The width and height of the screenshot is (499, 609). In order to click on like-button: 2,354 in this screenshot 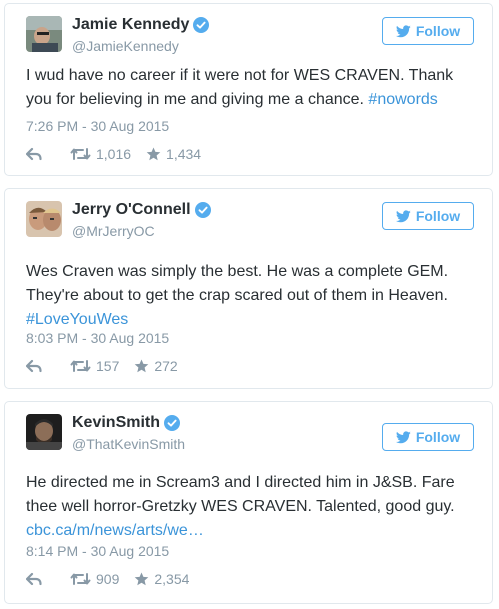, I will do `click(161, 579)`.